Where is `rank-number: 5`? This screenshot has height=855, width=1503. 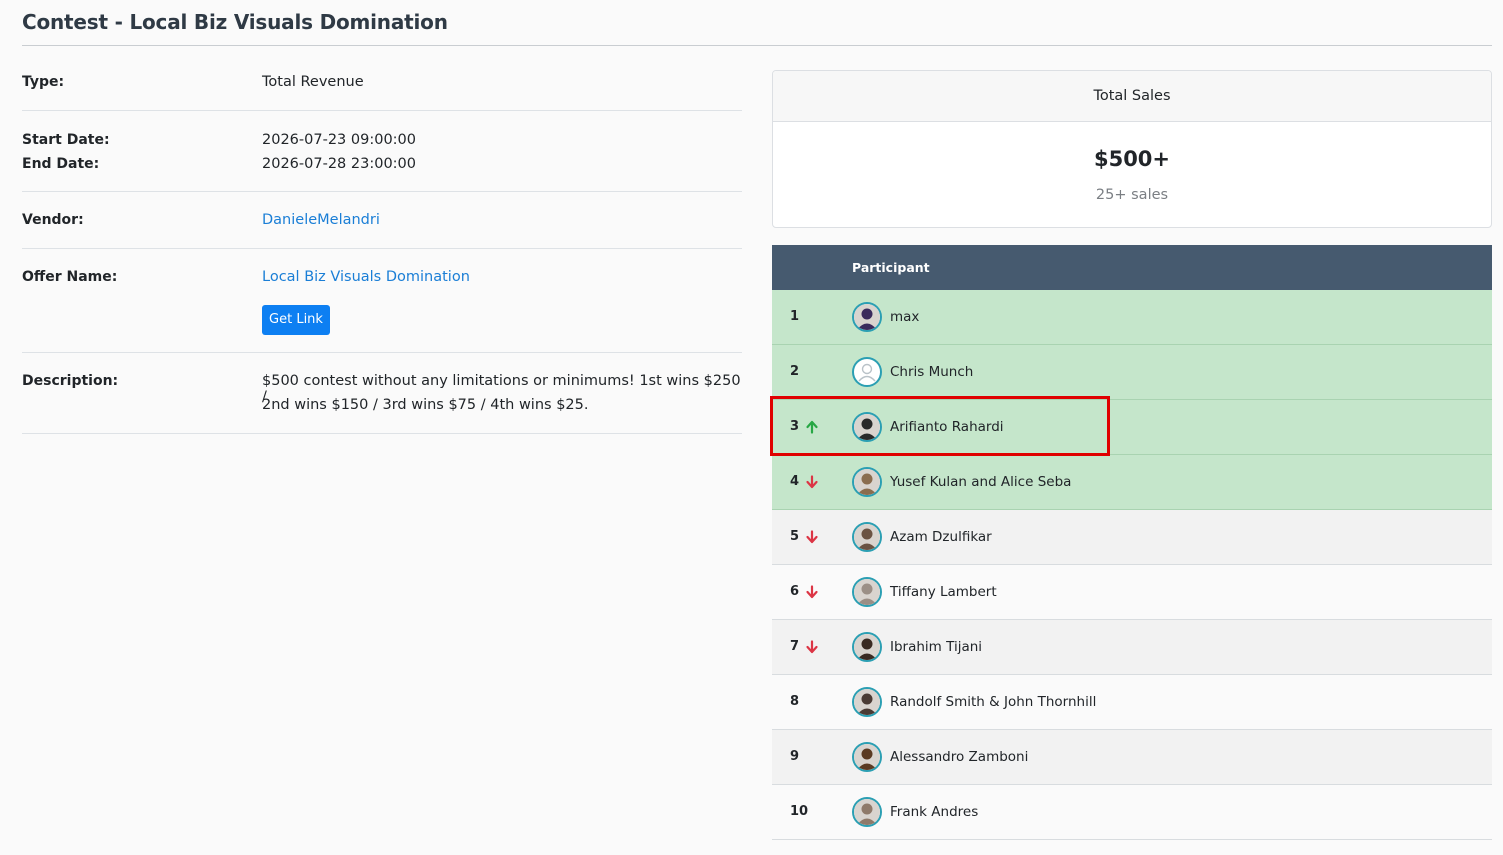 rank-number: 5 is located at coordinates (795, 536).